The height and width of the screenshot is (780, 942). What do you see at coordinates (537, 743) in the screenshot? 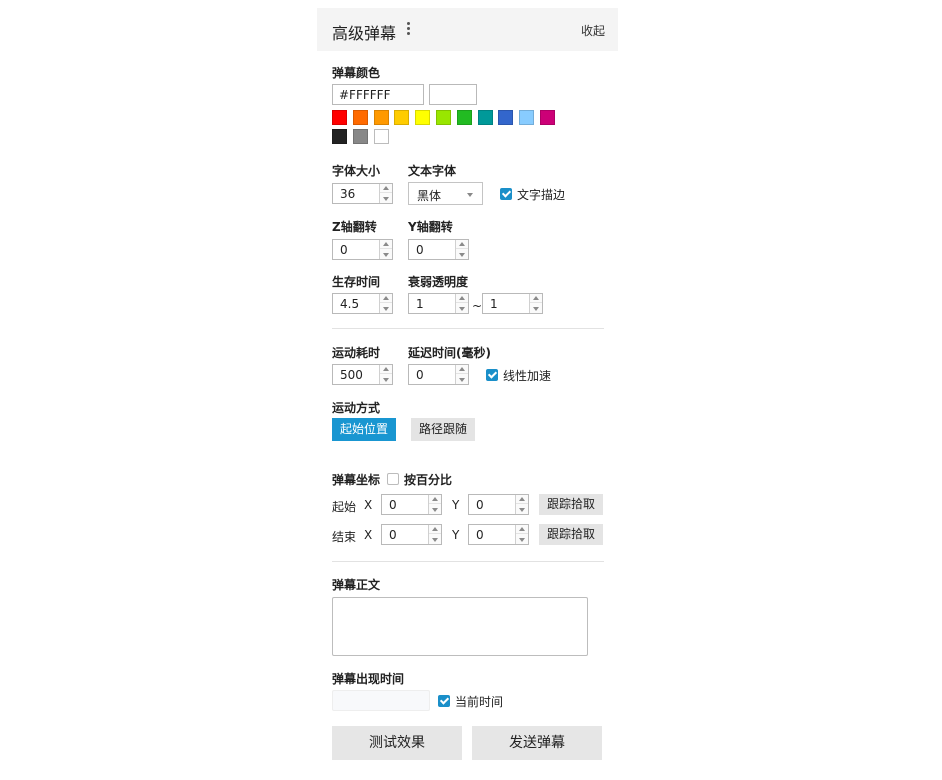
I see `send-danmaku-button: 发送弹幕` at bounding box center [537, 743].